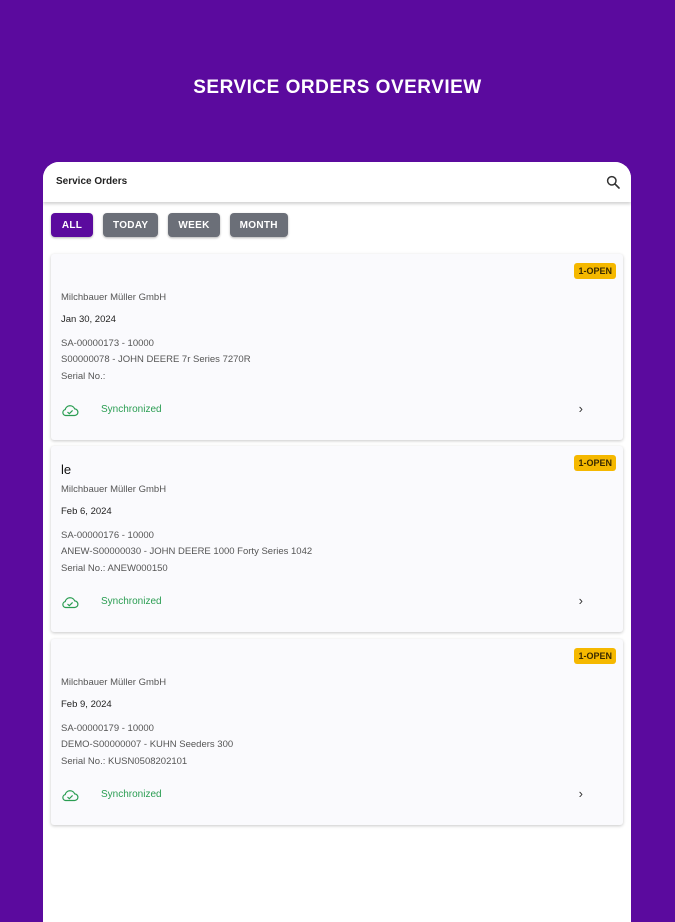 The width and height of the screenshot is (675, 922). I want to click on serial-number: Serial No.: KUSN0508202101, so click(124, 761).